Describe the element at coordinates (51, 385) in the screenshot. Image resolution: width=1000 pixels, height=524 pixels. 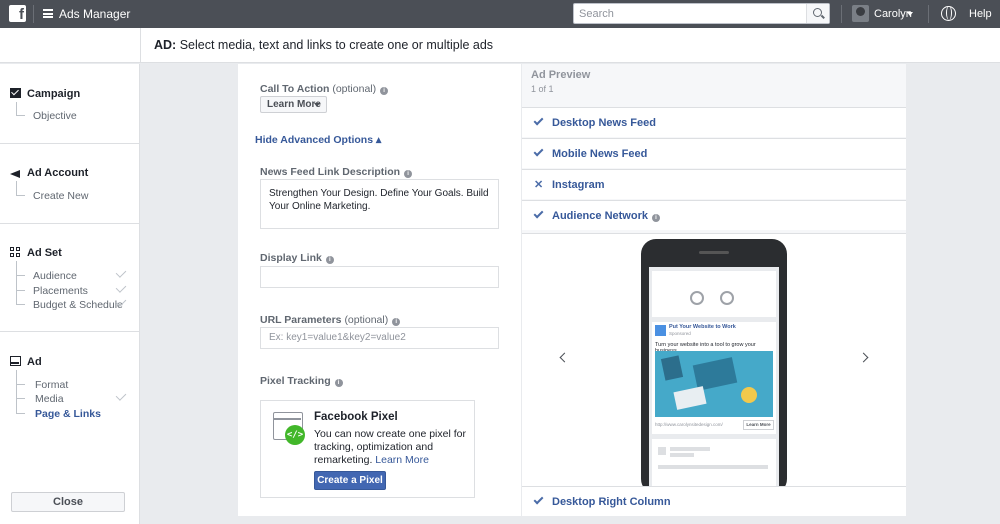
I see `sidebar-item-format: Format` at that location.